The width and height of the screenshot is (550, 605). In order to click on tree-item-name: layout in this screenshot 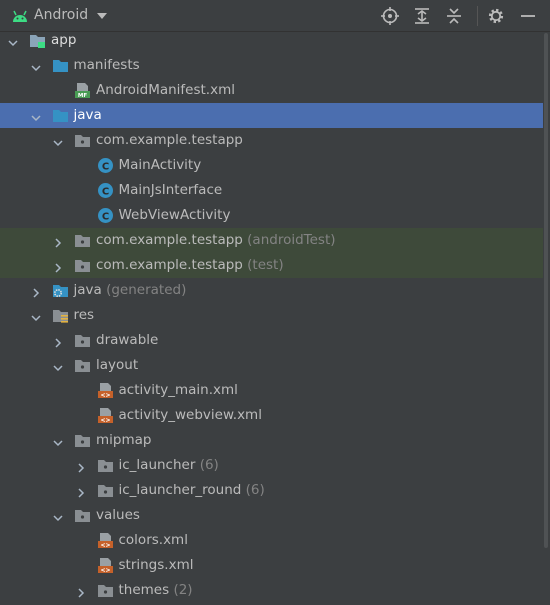, I will do `click(117, 365)`.